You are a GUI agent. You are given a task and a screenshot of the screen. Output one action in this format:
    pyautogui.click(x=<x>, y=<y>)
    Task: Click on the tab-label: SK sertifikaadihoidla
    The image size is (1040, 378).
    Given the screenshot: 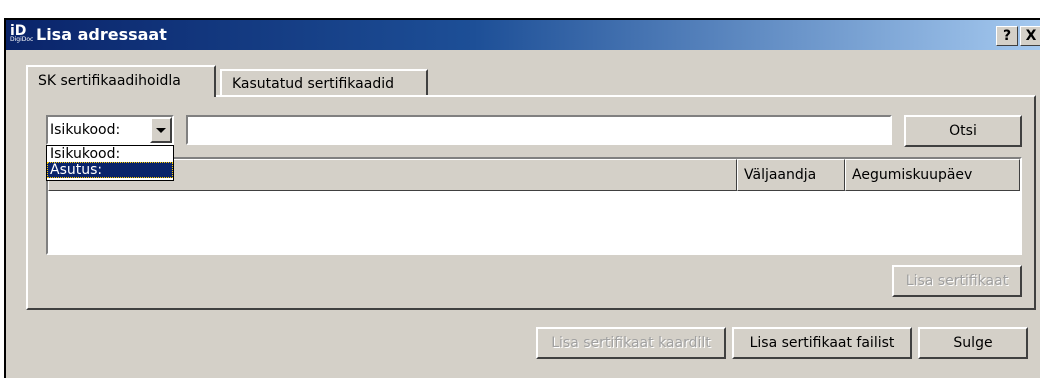 What is the action you would take?
    pyautogui.click(x=109, y=81)
    